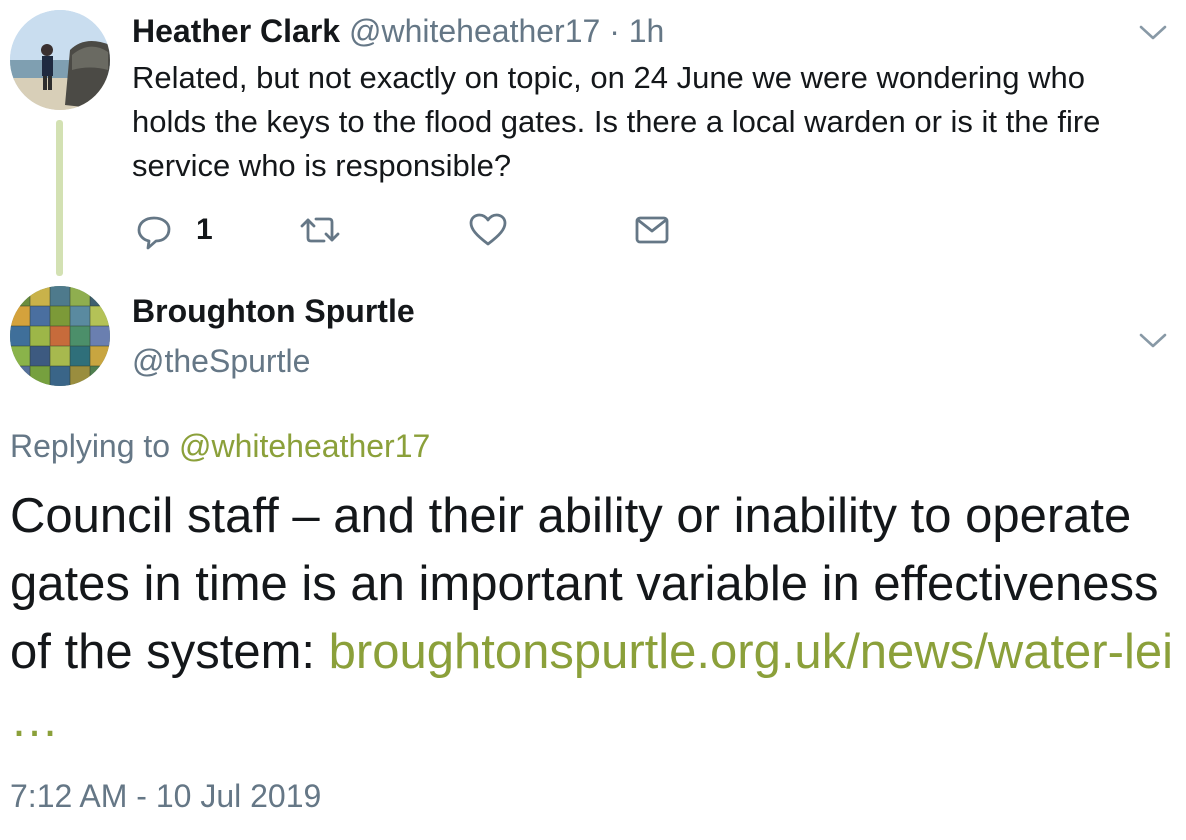 This screenshot has width=1186, height=840. I want to click on heather-clark-avatar, so click(60, 60).